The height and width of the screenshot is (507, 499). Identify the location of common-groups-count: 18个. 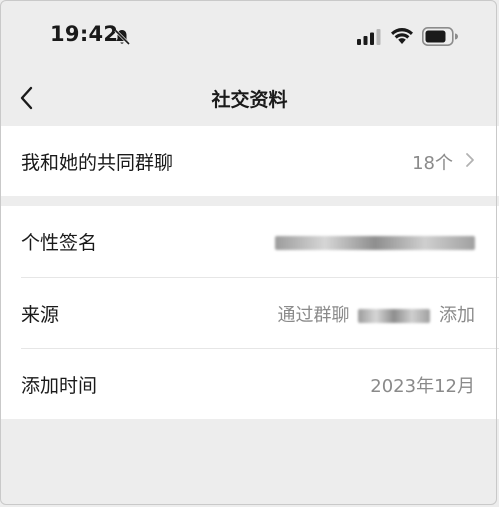
(432, 163).